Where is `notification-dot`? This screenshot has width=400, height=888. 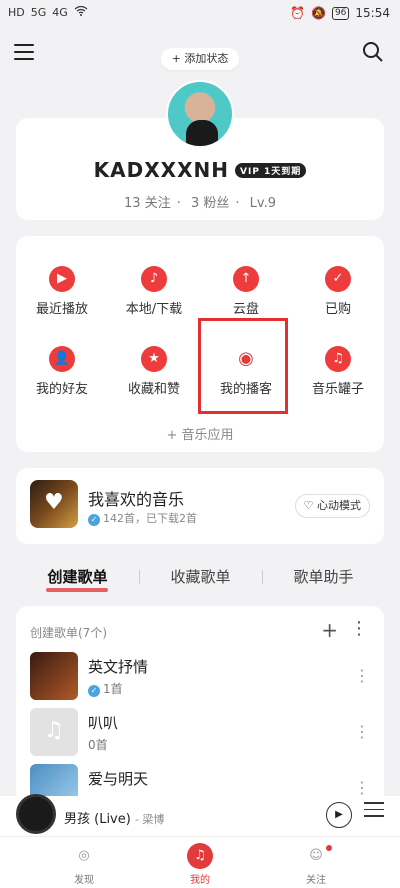 notification-dot is located at coordinates (329, 848).